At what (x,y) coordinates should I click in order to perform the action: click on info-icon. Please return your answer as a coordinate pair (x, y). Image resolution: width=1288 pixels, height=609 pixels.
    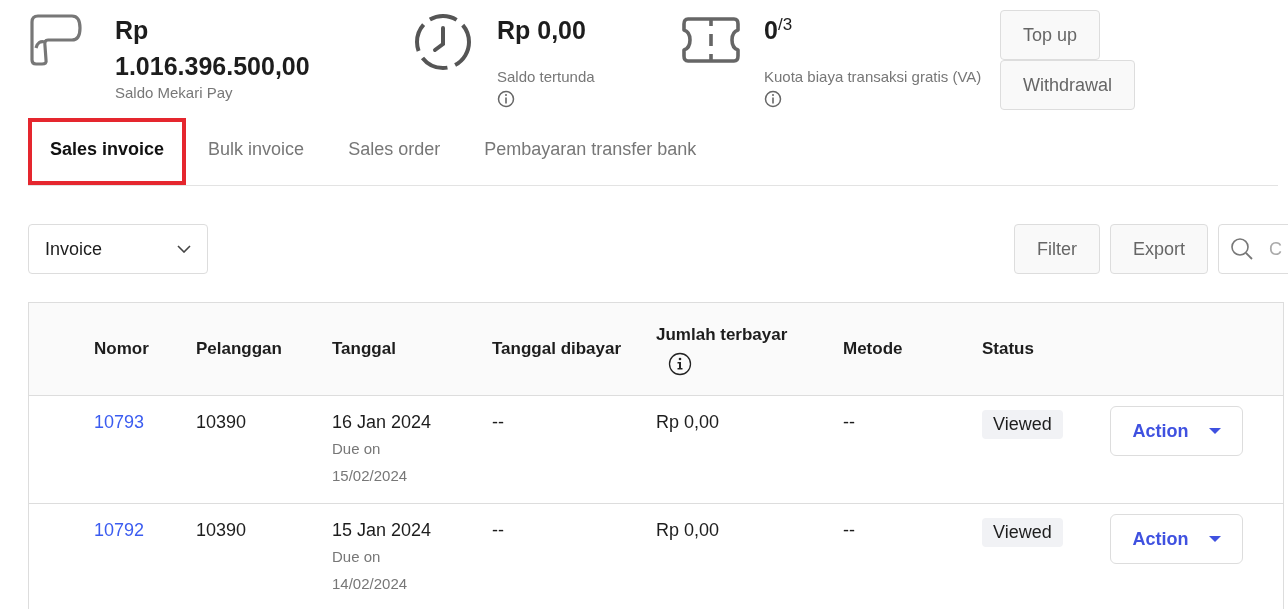
    Looking at the image, I should click on (680, 364).